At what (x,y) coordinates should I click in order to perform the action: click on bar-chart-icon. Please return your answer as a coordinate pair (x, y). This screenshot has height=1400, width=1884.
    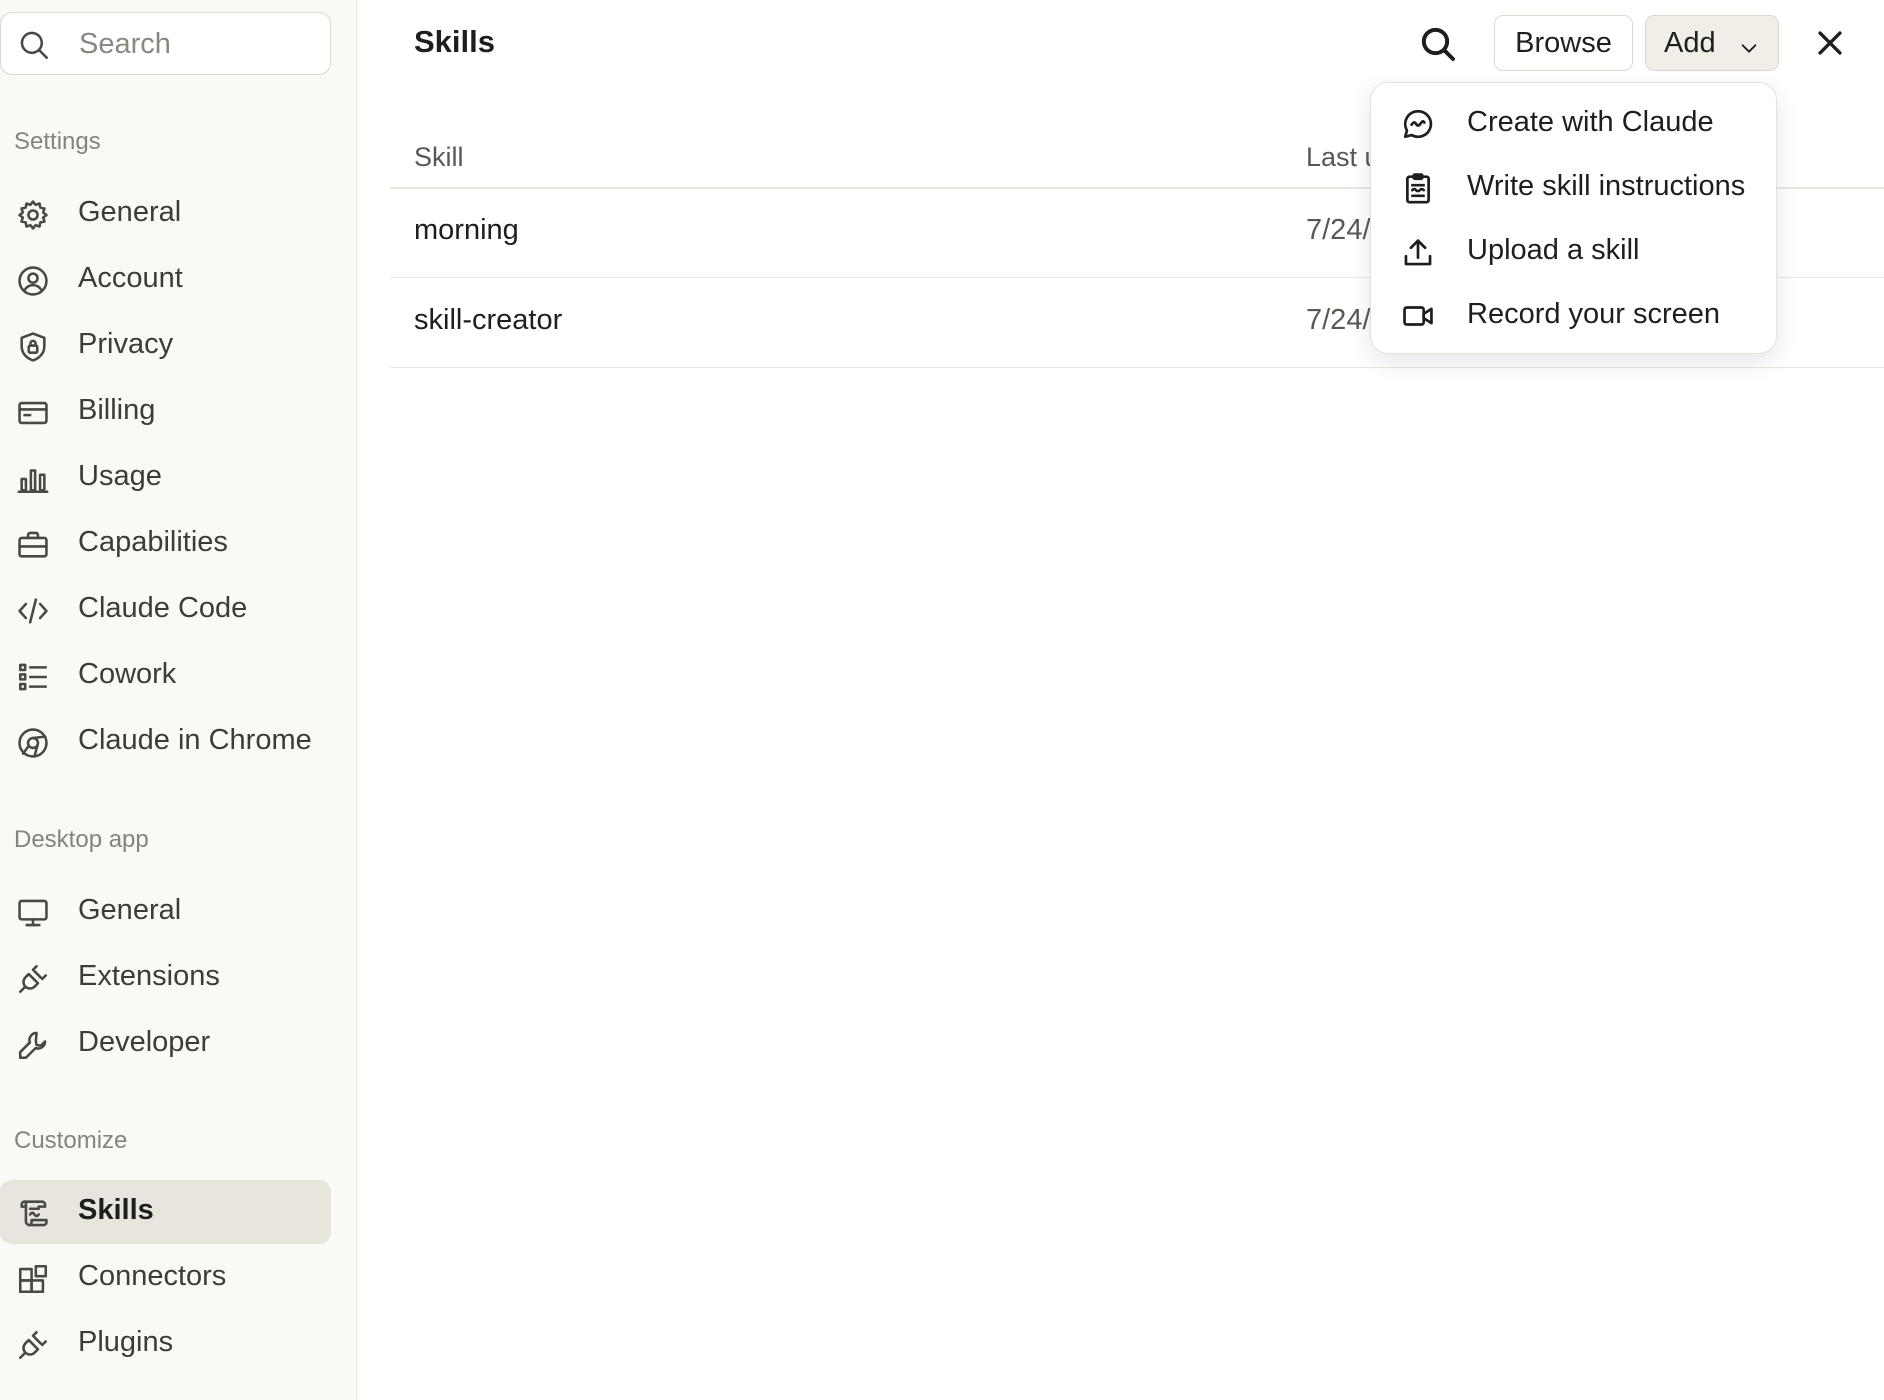
    Looking at the image, I should click on (33, 479).